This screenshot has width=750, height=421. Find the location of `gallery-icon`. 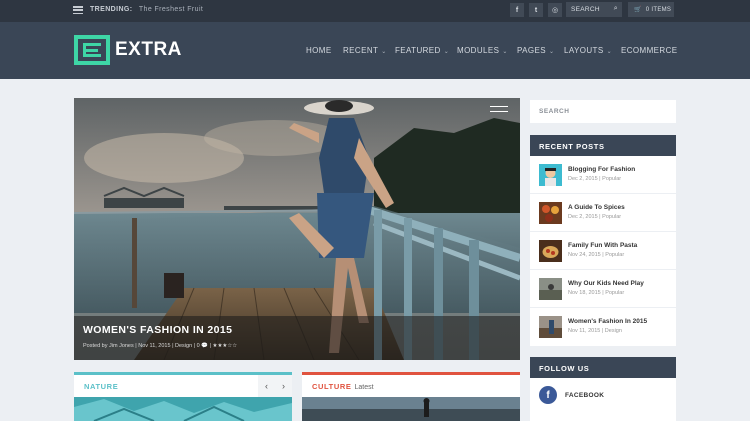

gallery-icon is located at coordinates (499, 109).